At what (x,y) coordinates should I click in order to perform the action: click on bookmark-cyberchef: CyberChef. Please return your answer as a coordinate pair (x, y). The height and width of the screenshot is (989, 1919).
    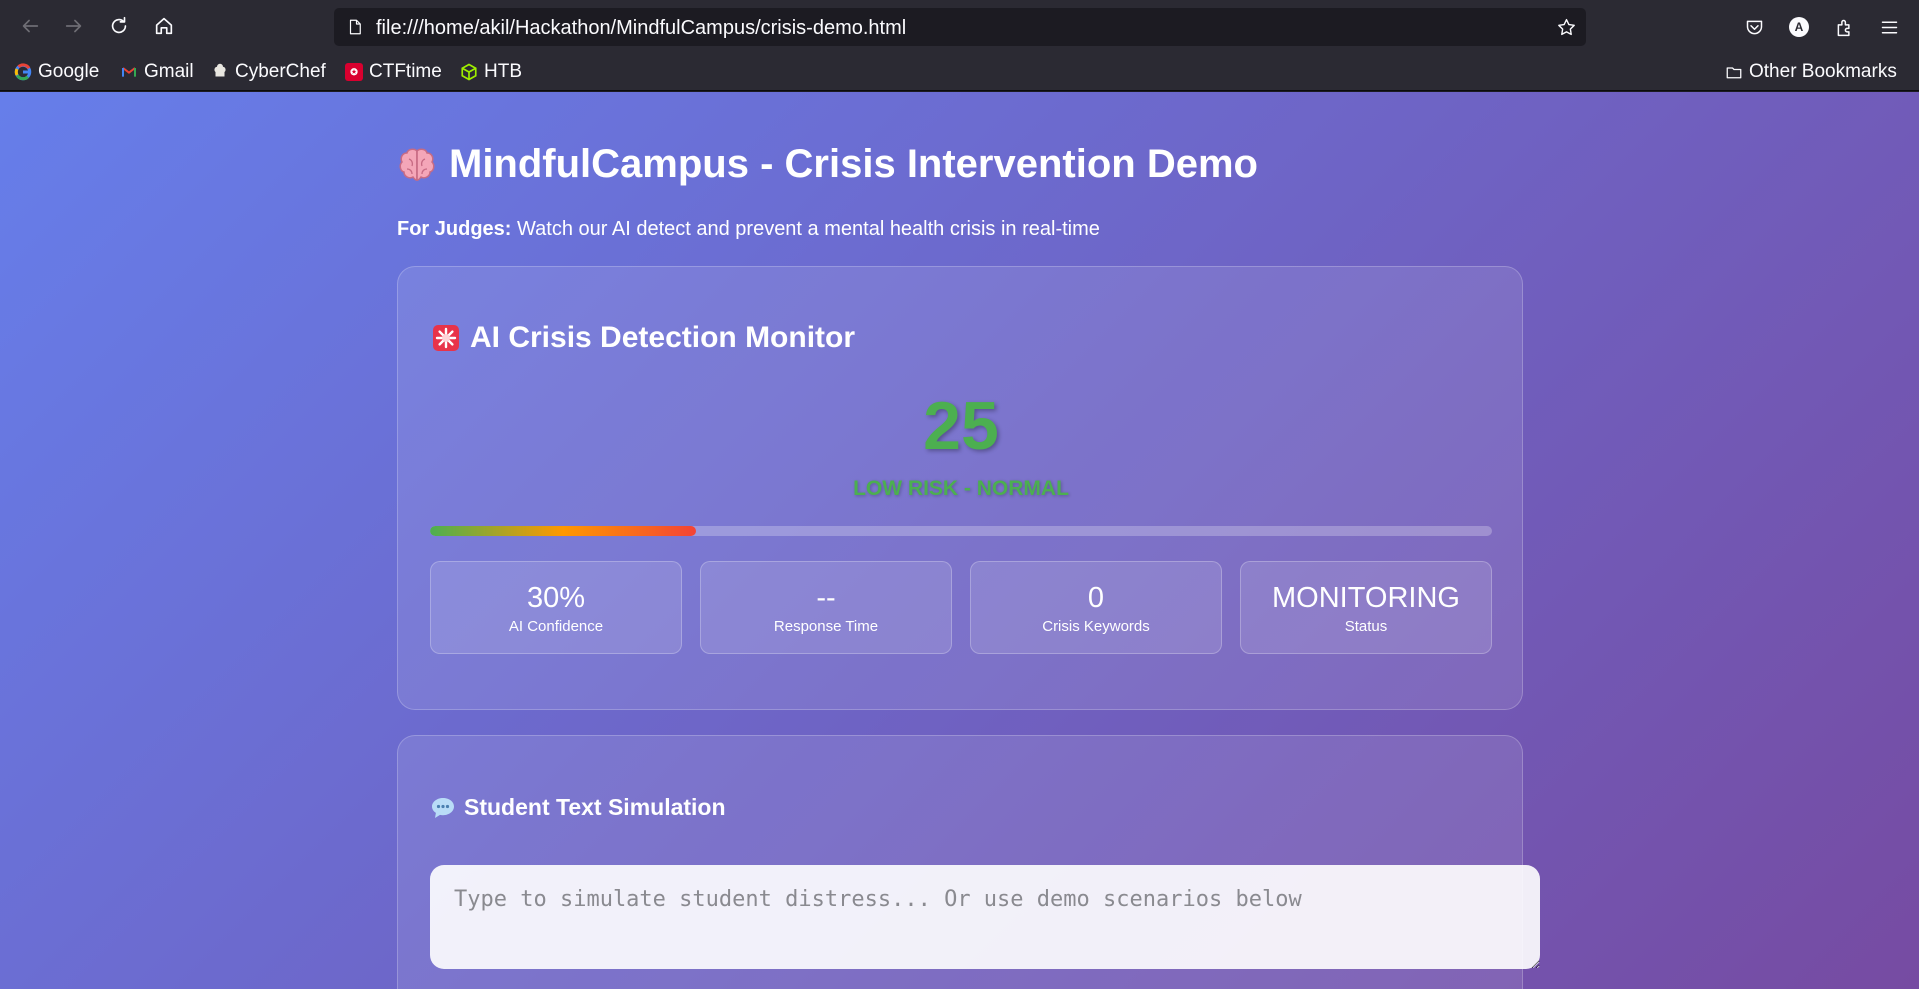
    Looking at the image, I should click on (268, 72).